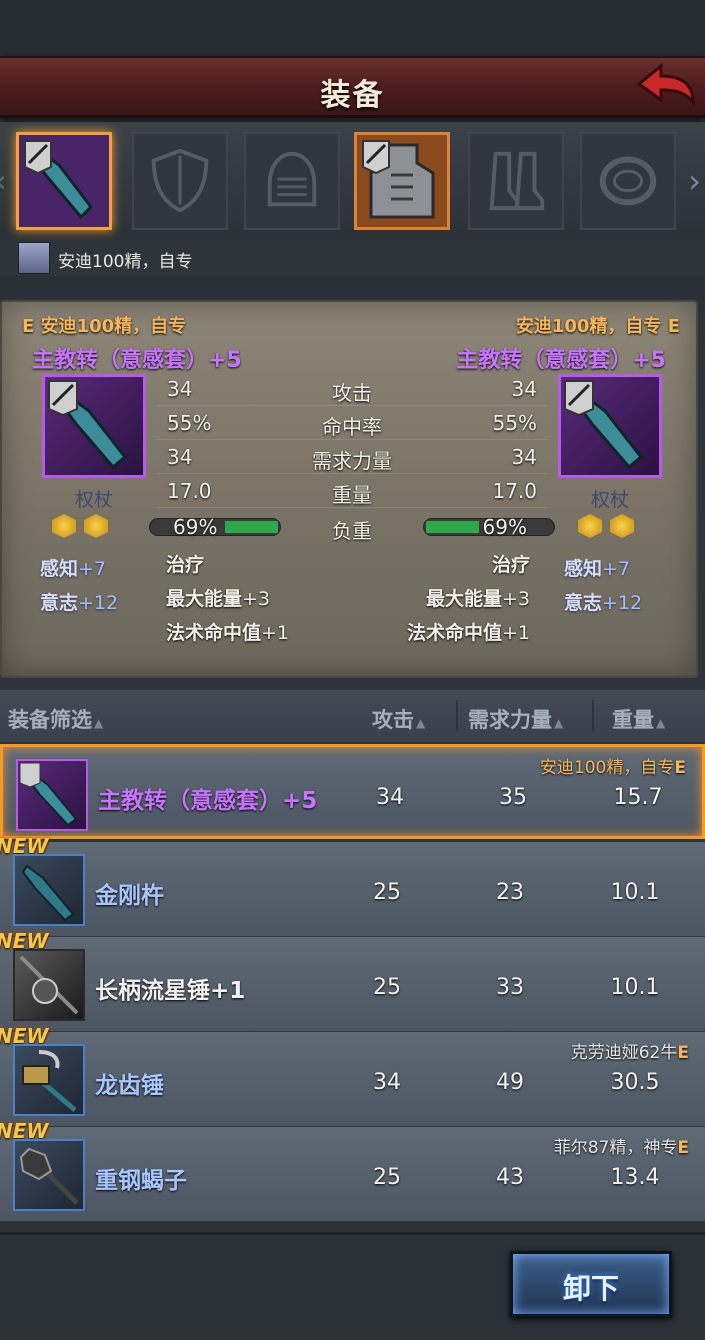 This screenshot has width=705, height=1340. Describe the element at coordinates (629, 1053) in the screenshot. I see `equipped-by-label: 克劳迪娅62牛E` at that location.